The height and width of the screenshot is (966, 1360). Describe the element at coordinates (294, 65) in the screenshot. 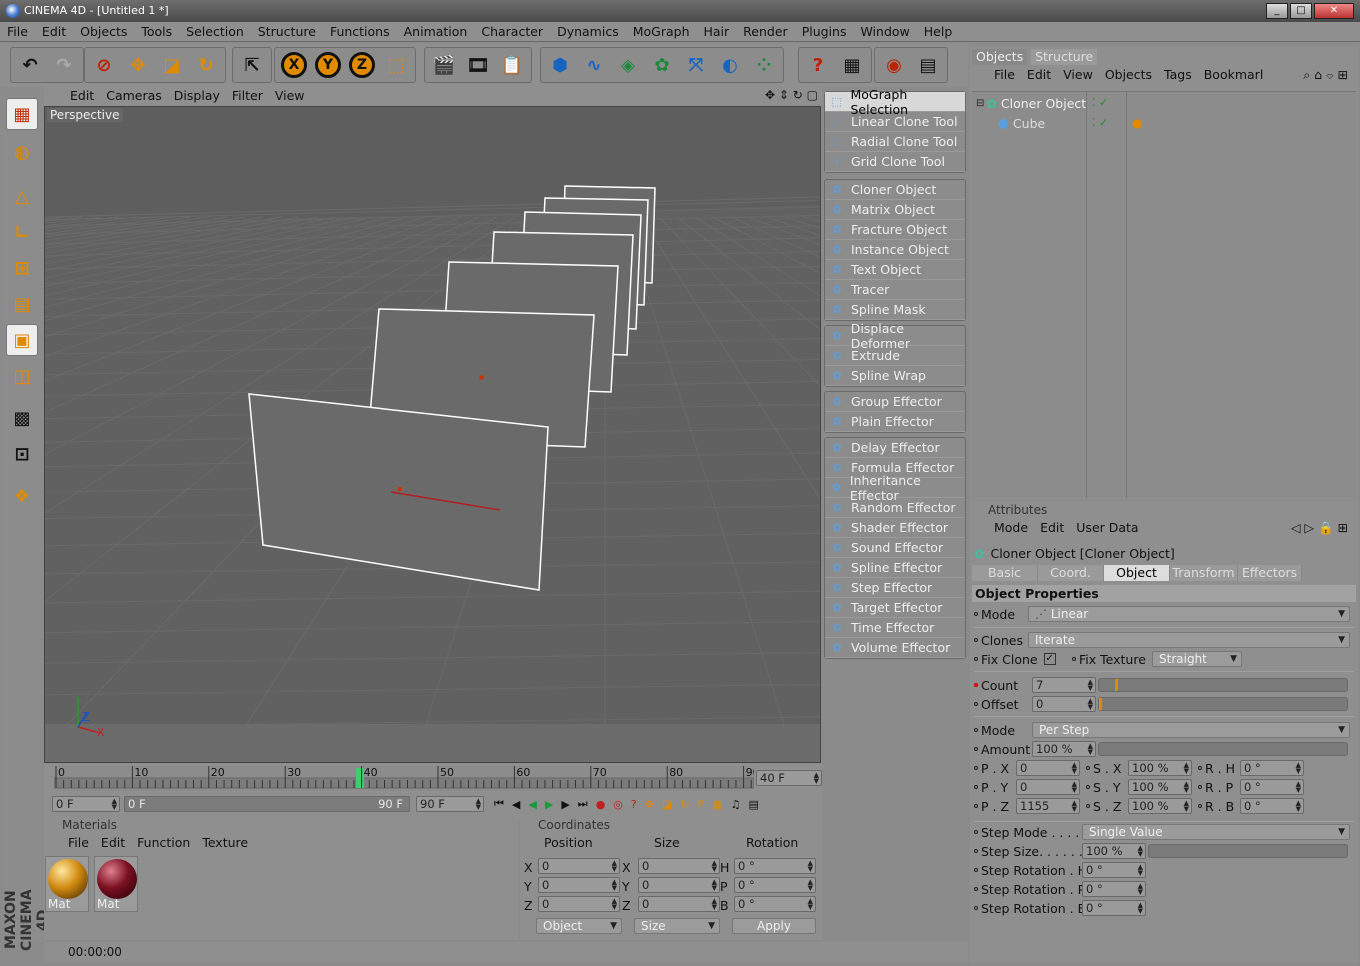

I see `x-axis-button: X` at that location.